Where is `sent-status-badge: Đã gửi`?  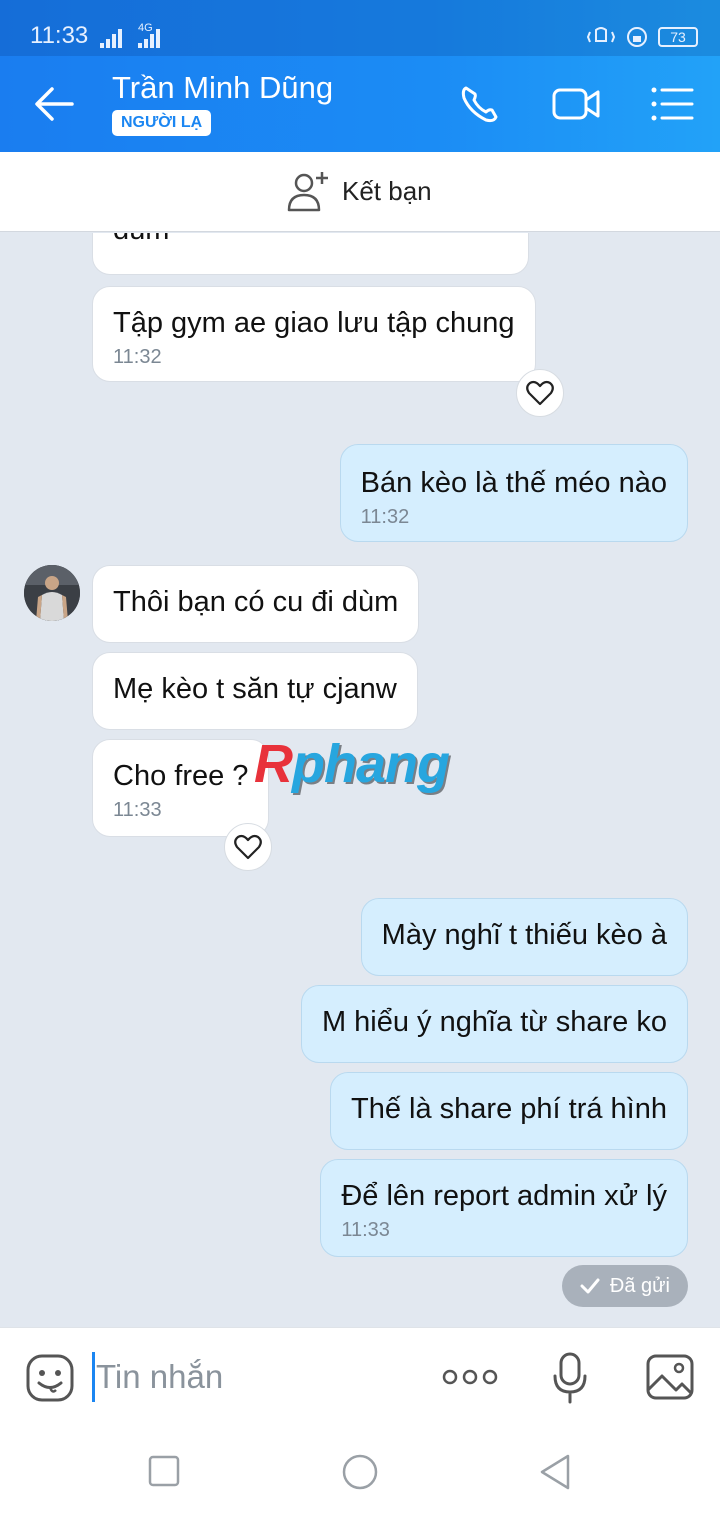 sent-status-badge: Đã gửi is located at coordinates (624, 1286).